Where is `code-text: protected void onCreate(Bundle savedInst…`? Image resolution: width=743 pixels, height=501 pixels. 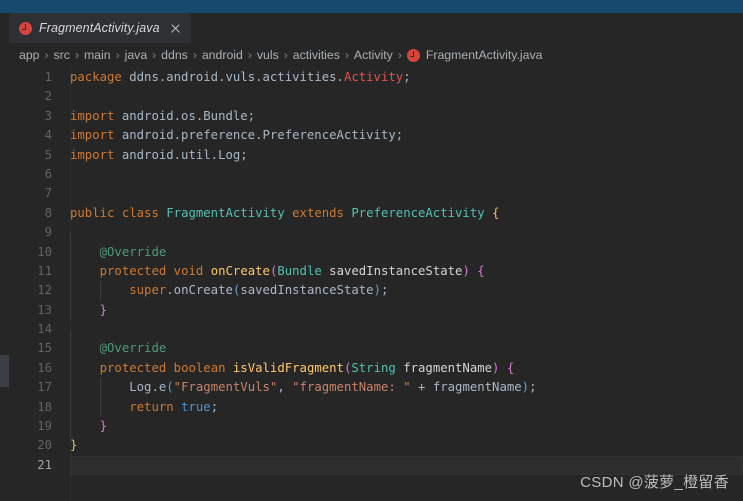
code-text: protected void onCreate(Bundle savedInst… is located at coordinates (402, 271).